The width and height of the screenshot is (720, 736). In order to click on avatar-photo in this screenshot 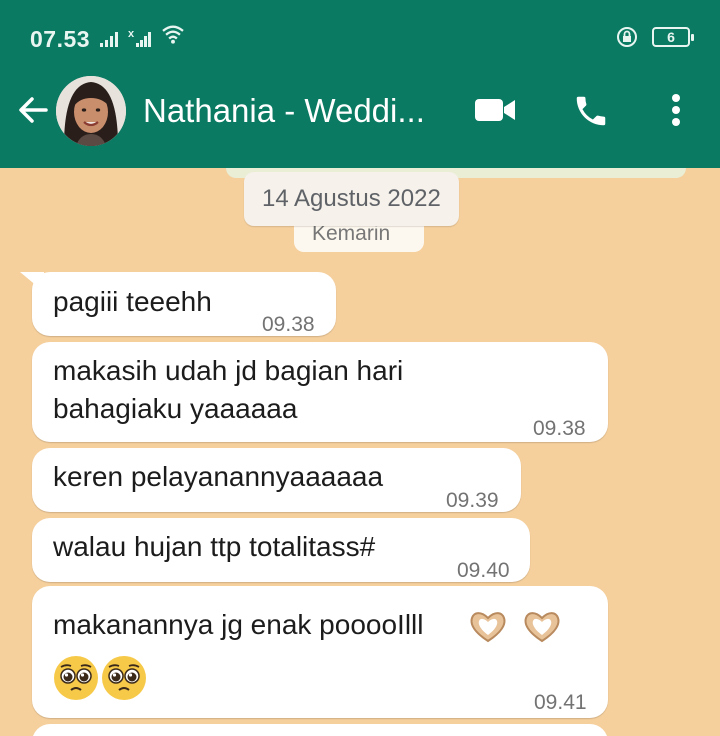, I will do `click(91, 111)`.